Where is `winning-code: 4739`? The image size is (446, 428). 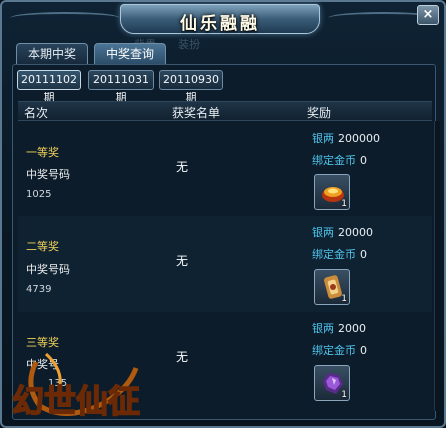 winning-code: 4739 is located at coordinates (39, 289).